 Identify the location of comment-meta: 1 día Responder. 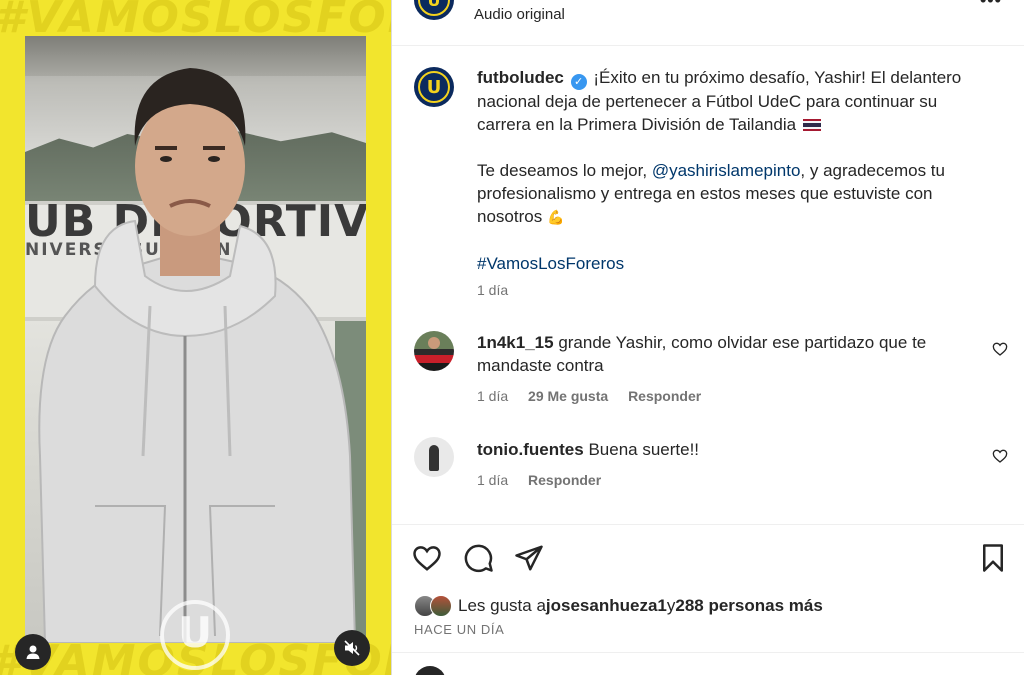
(547, 480).